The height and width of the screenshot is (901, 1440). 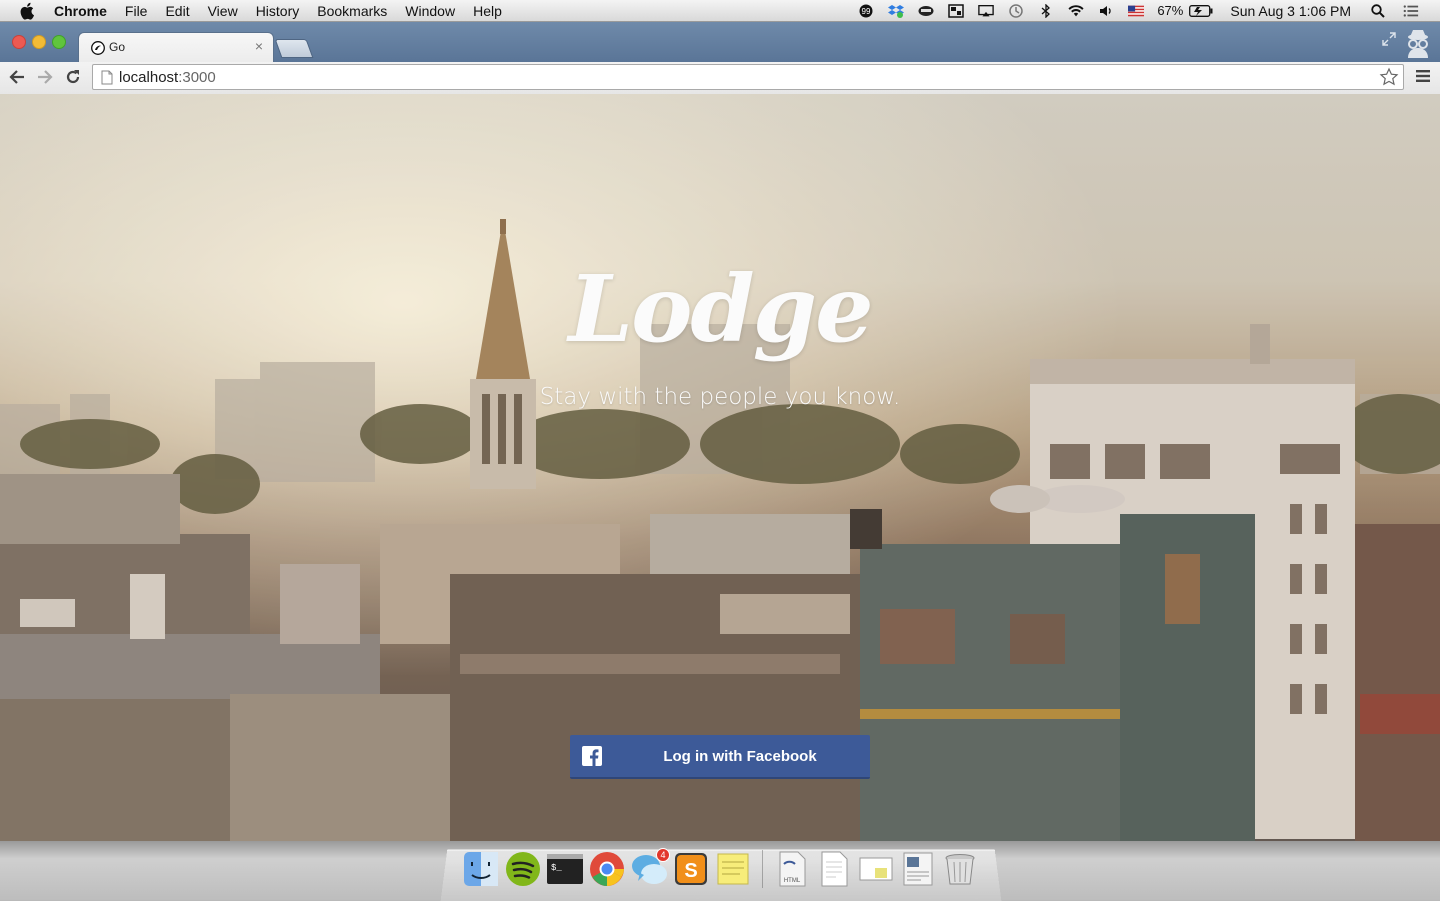 I want to click on menu-view: View, so click(x=223, y=11).